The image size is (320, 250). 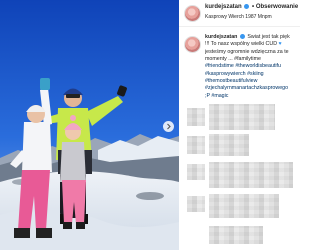 What do you see at coordinates (280, 44) in the screenshot?
I see `blue-heart-icon: ♥` at bounding box center [280, 44].